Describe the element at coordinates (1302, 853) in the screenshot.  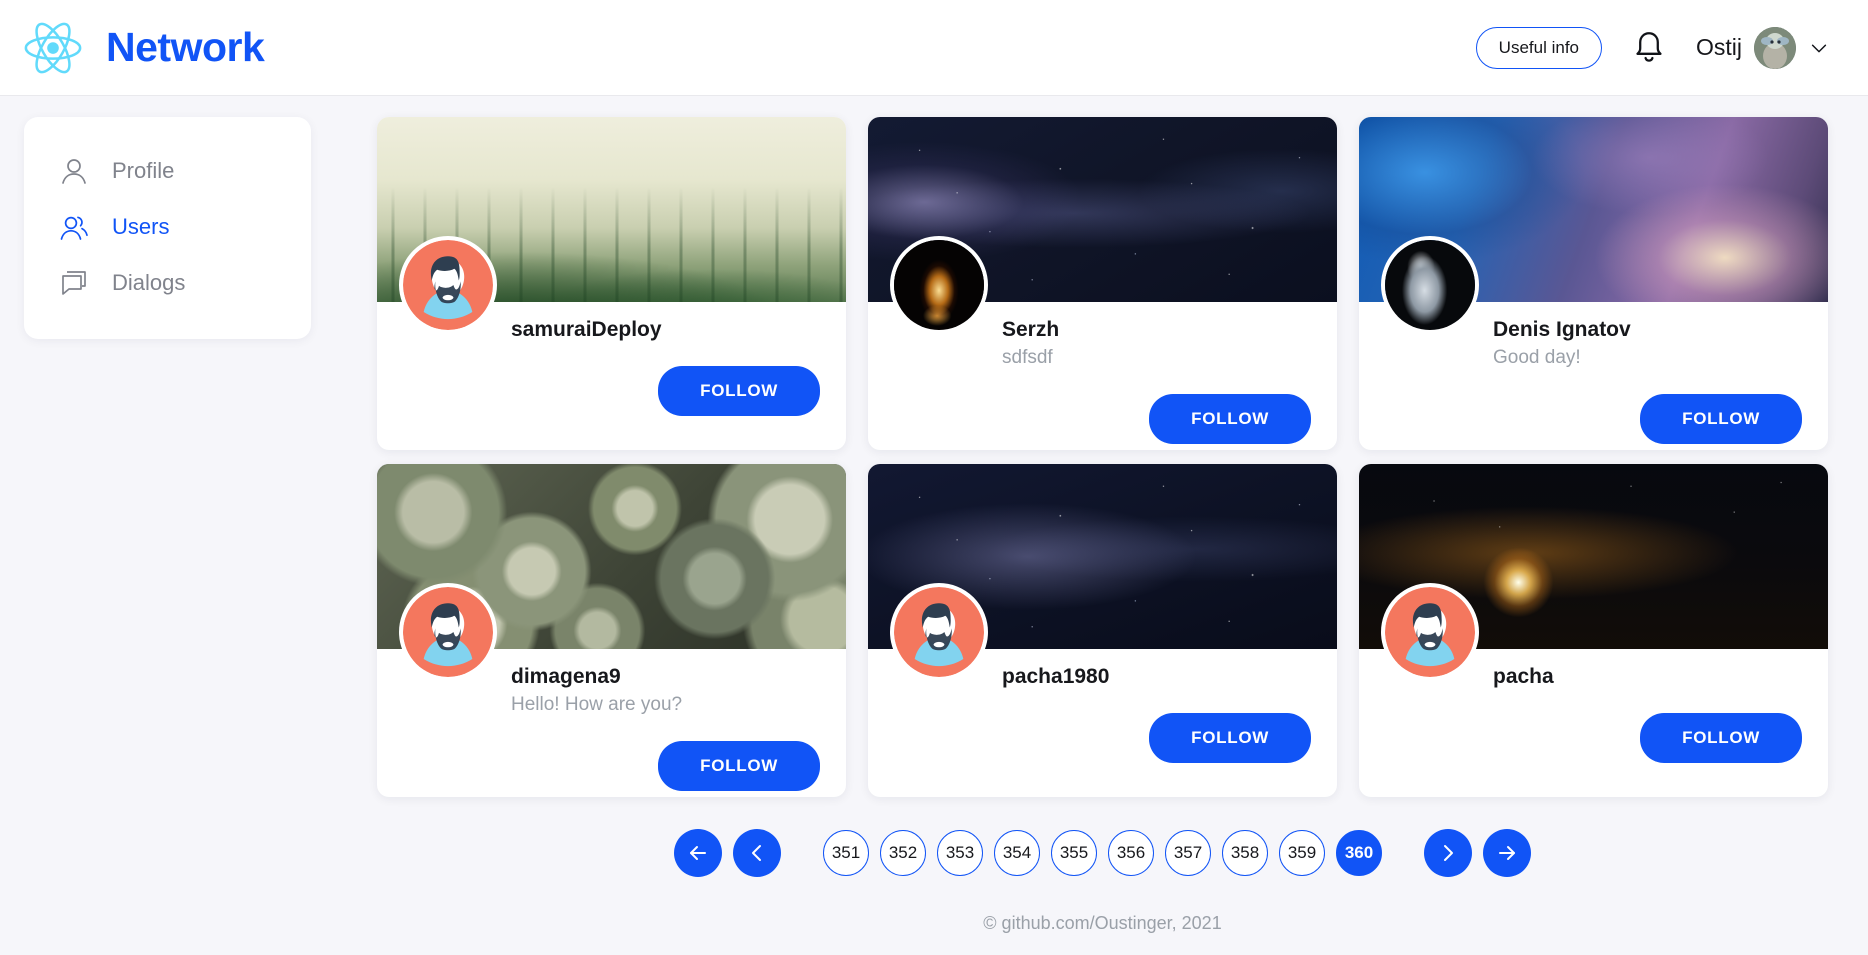
I see `page-button: 359` at that location.